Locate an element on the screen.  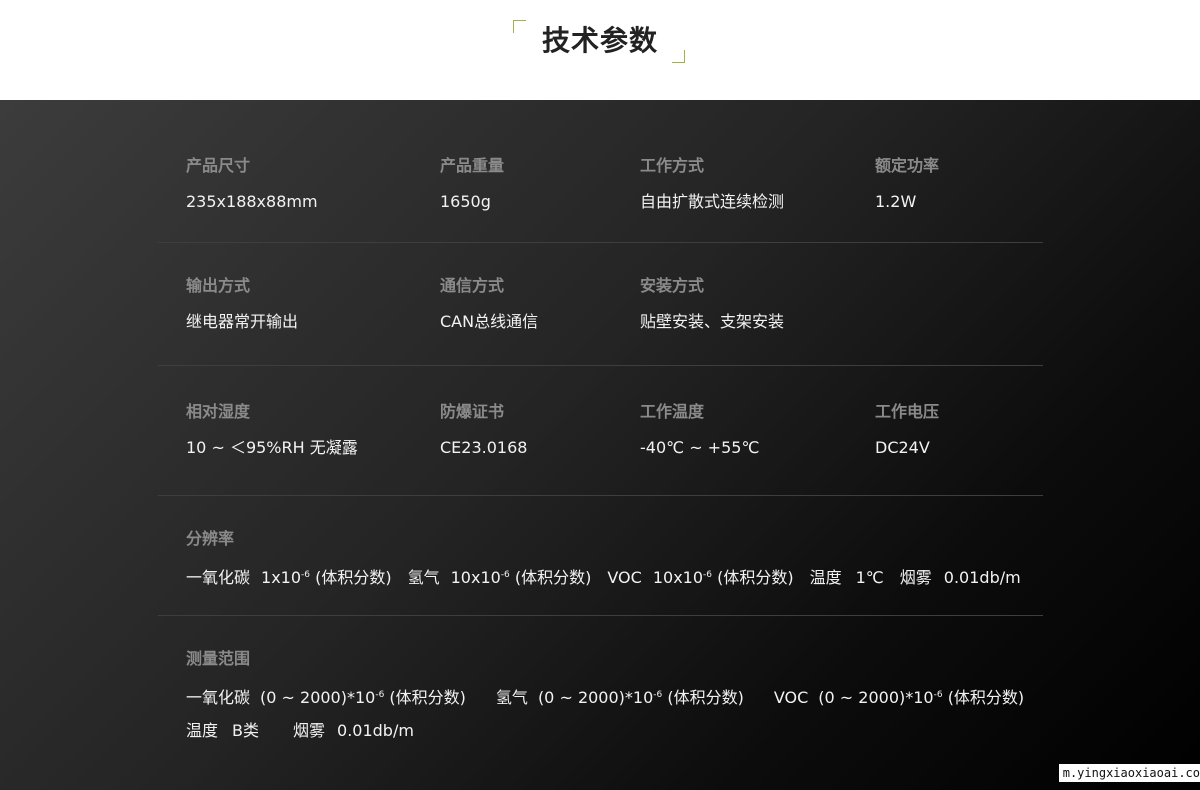
spec-value-humidity: 10 ~ ＜95%RH 无凝露 is located at coordinates (272, 447).